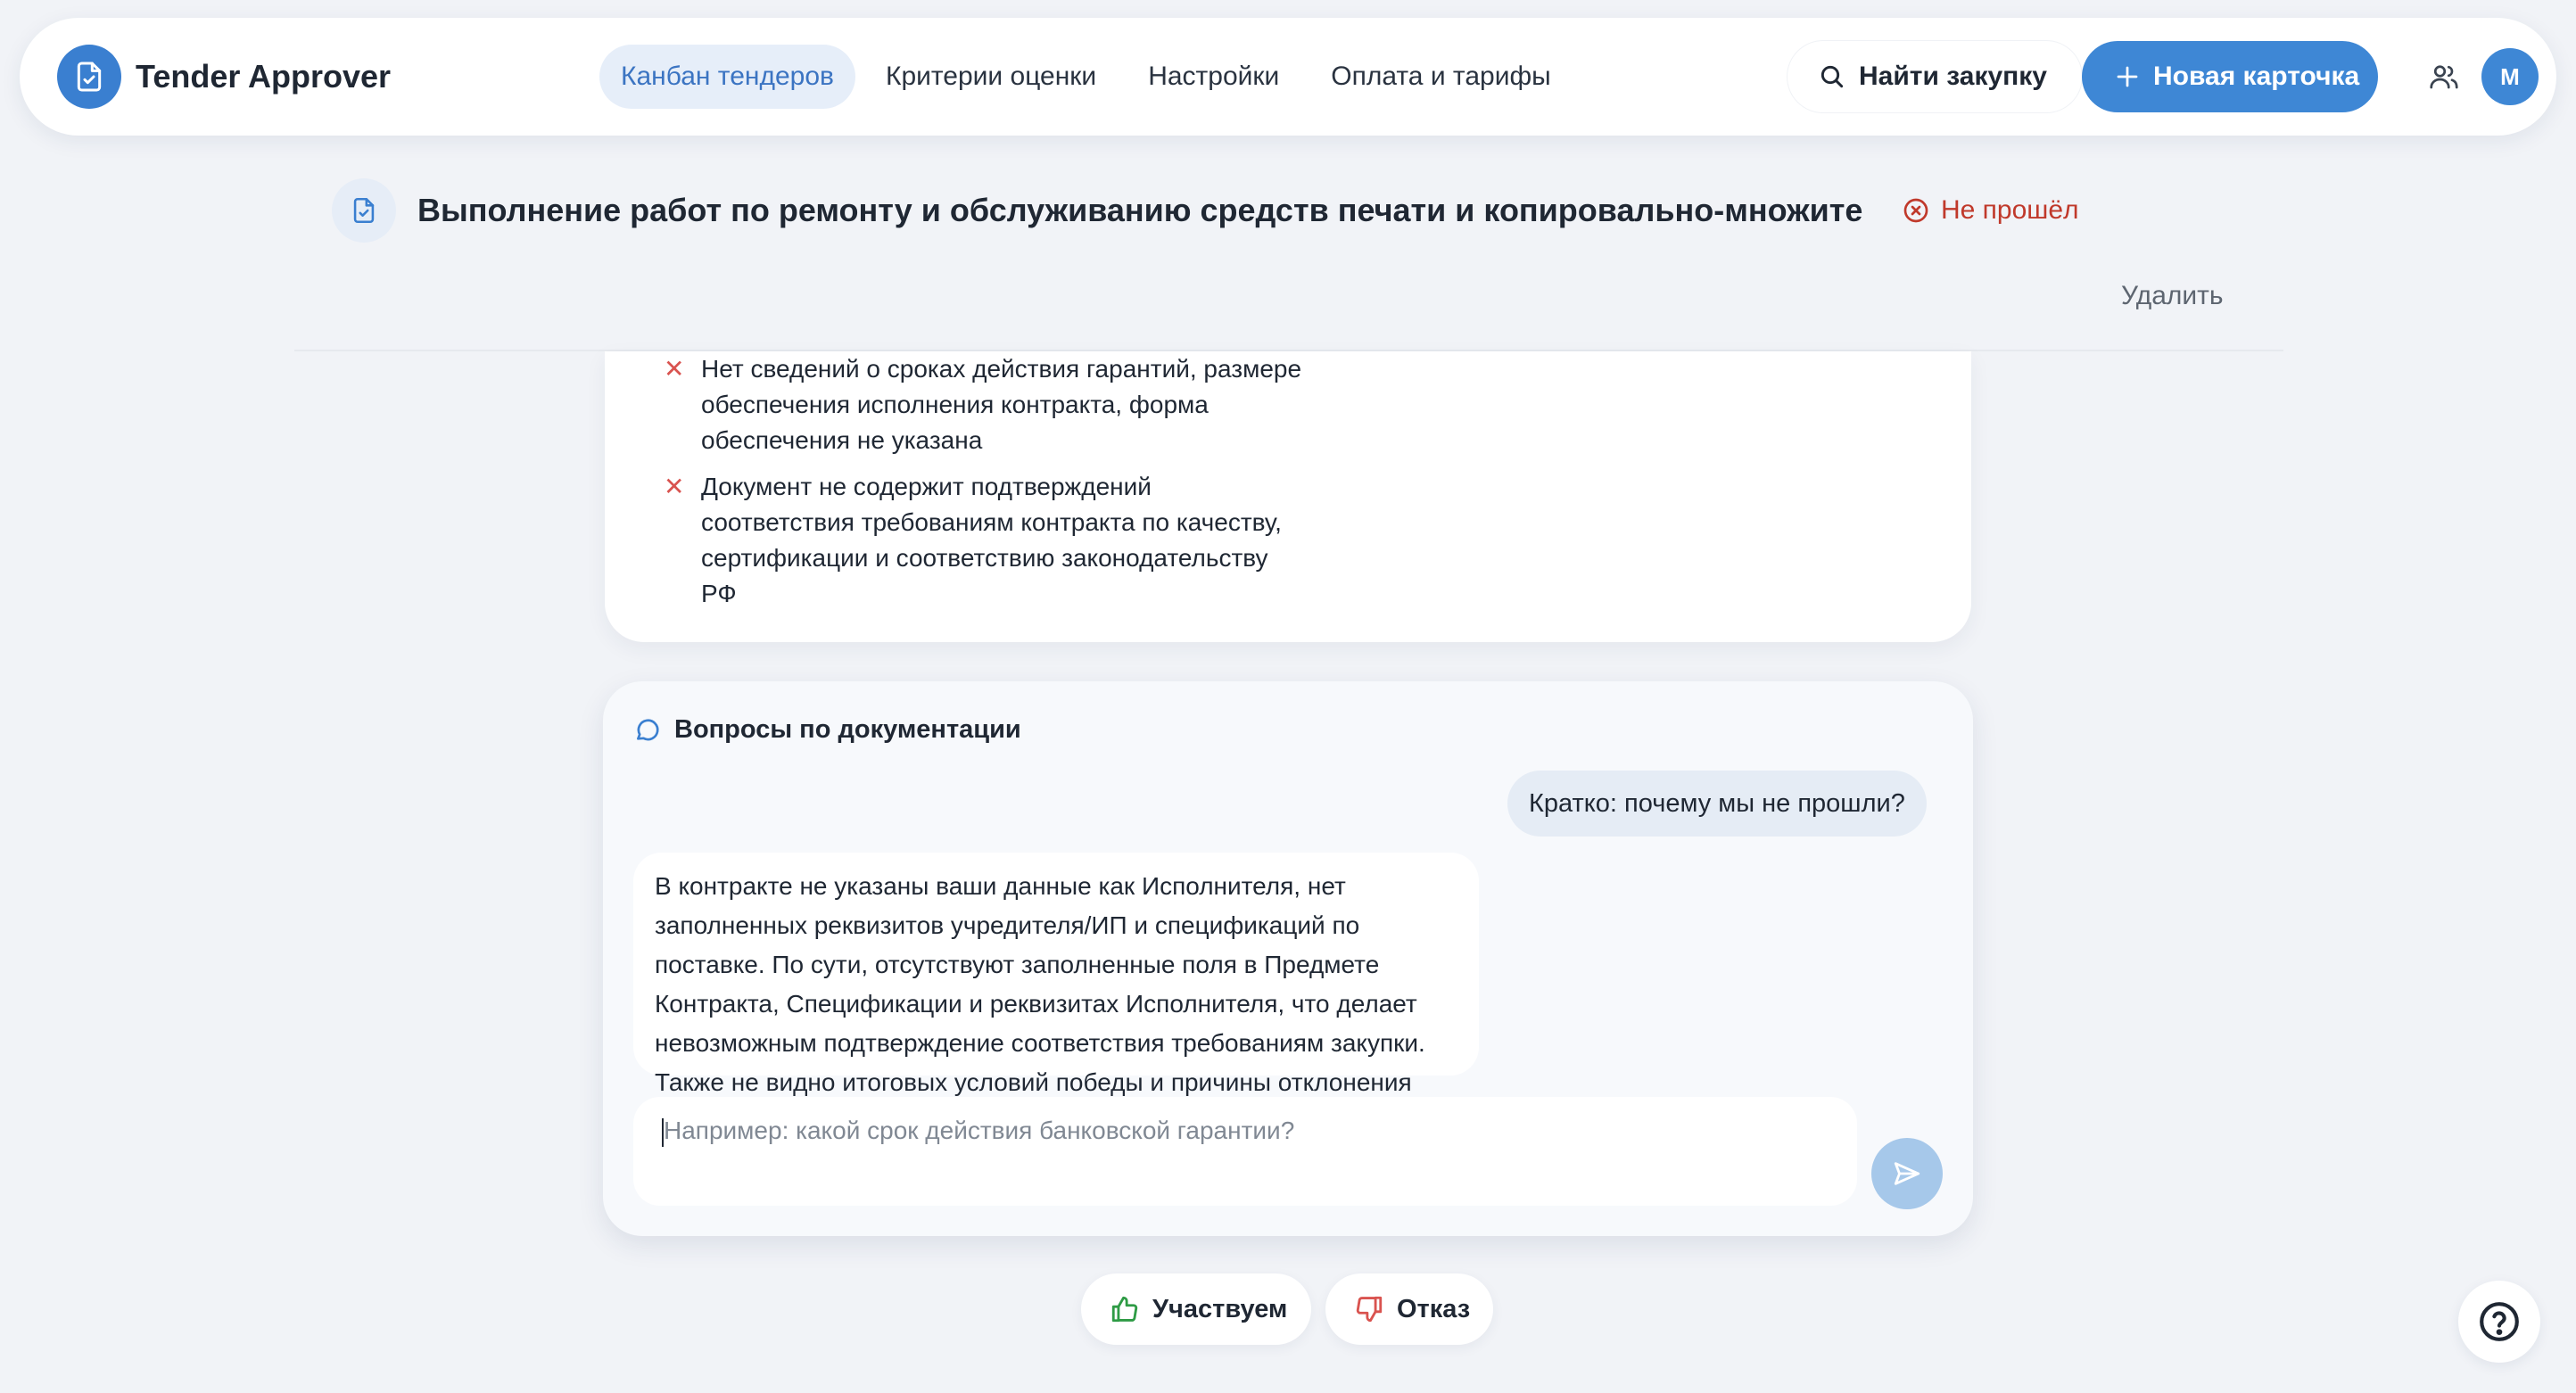 This screenshot has height=1393, width=2576. Describe the element at coordinates (2172, 296) in the screenshot. I see `delete-button: Удалить` at that location.